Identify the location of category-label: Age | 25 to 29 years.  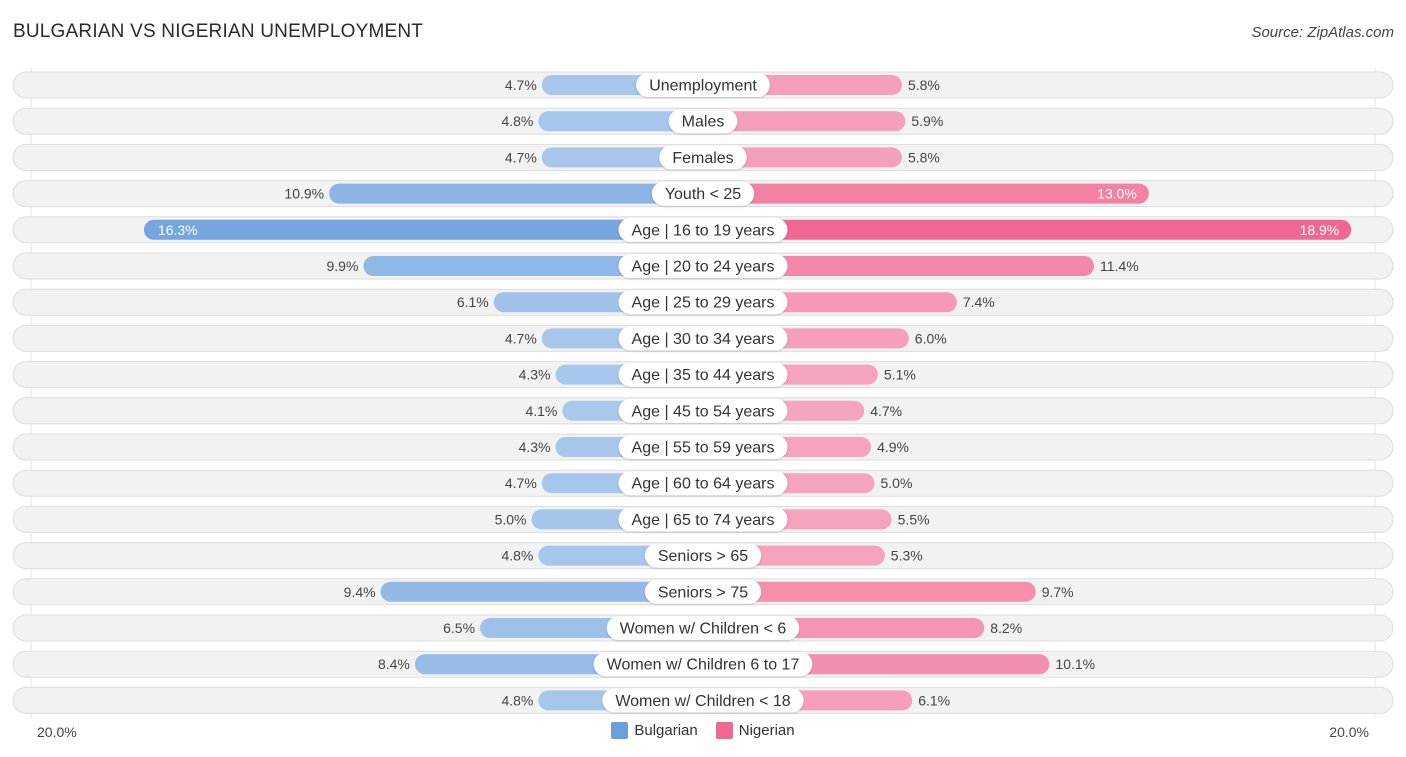
(703, 303).